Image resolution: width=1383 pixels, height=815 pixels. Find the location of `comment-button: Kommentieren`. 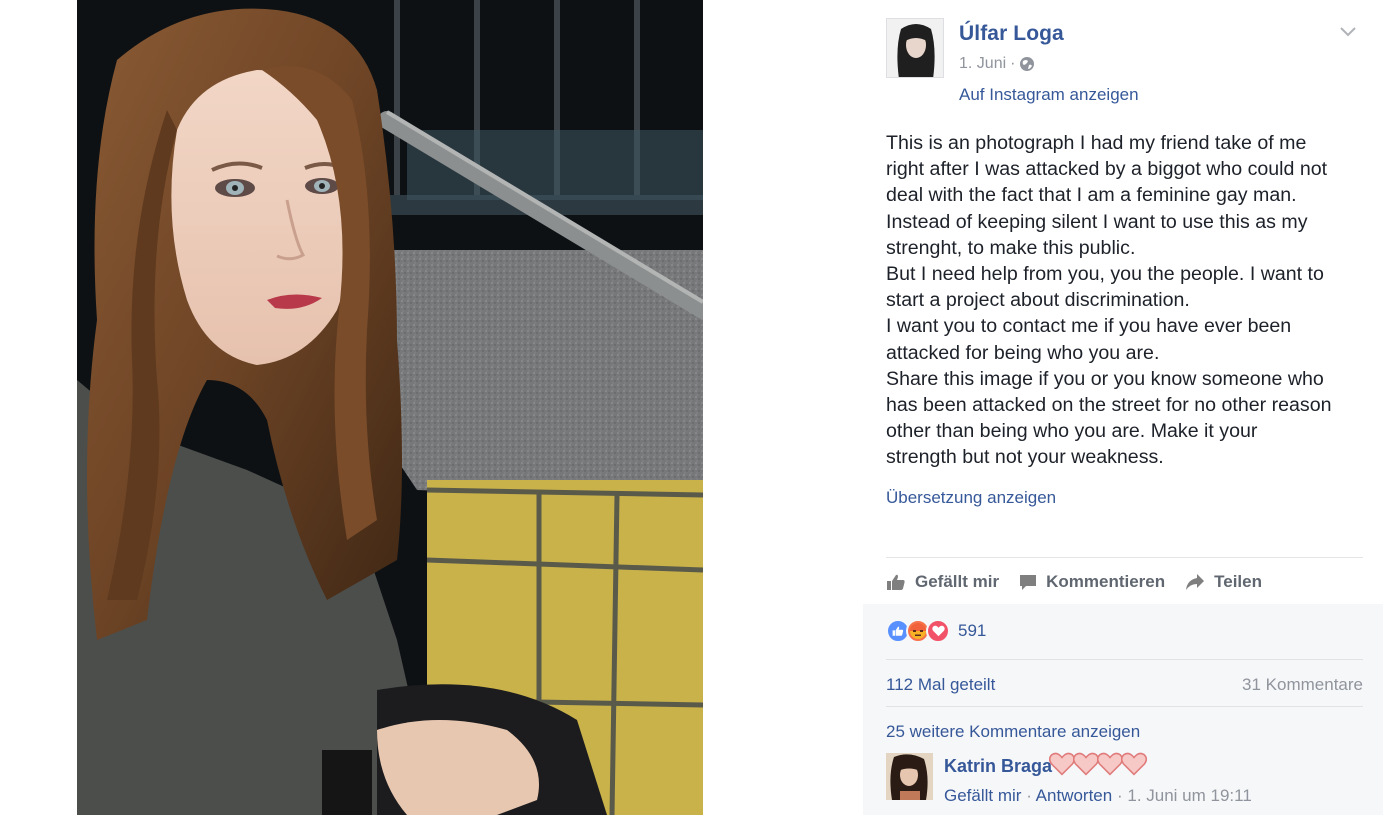

comment-button: Kommentieren is located at coordinates (1092, 582).